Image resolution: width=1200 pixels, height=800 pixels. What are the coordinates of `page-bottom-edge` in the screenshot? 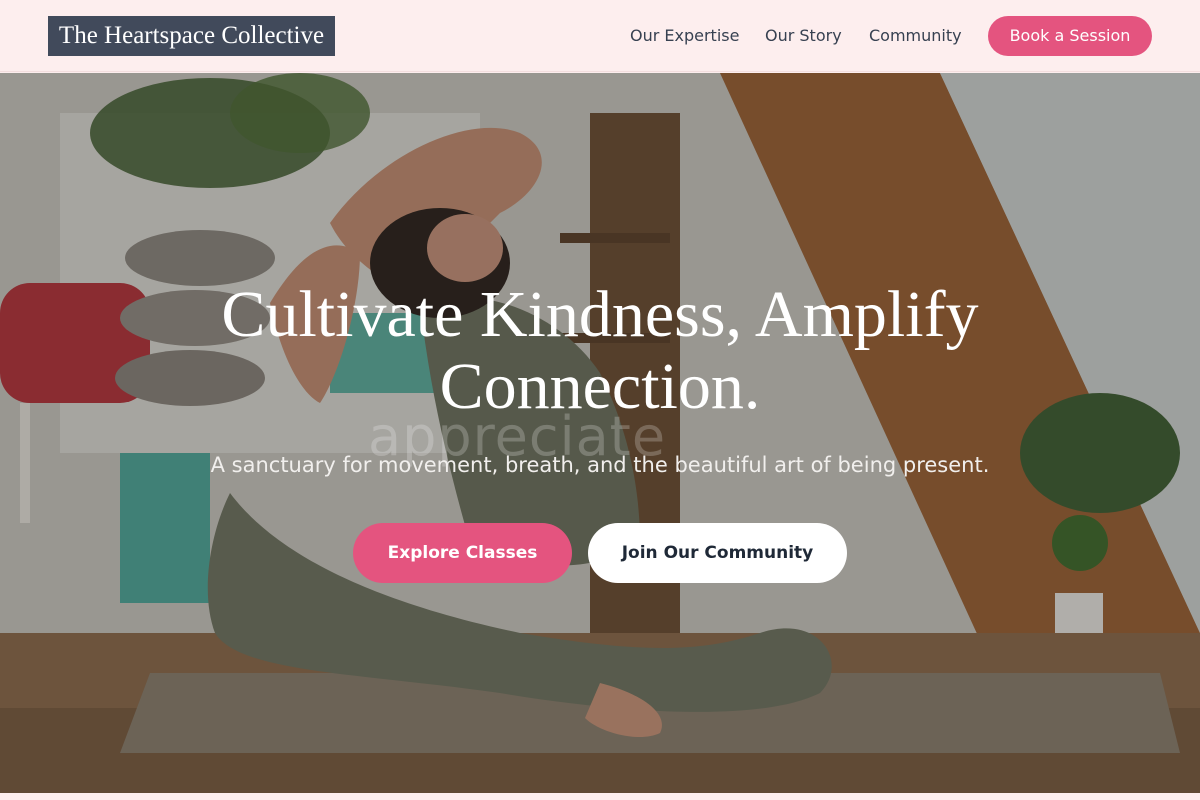 It's located at (600, 796).